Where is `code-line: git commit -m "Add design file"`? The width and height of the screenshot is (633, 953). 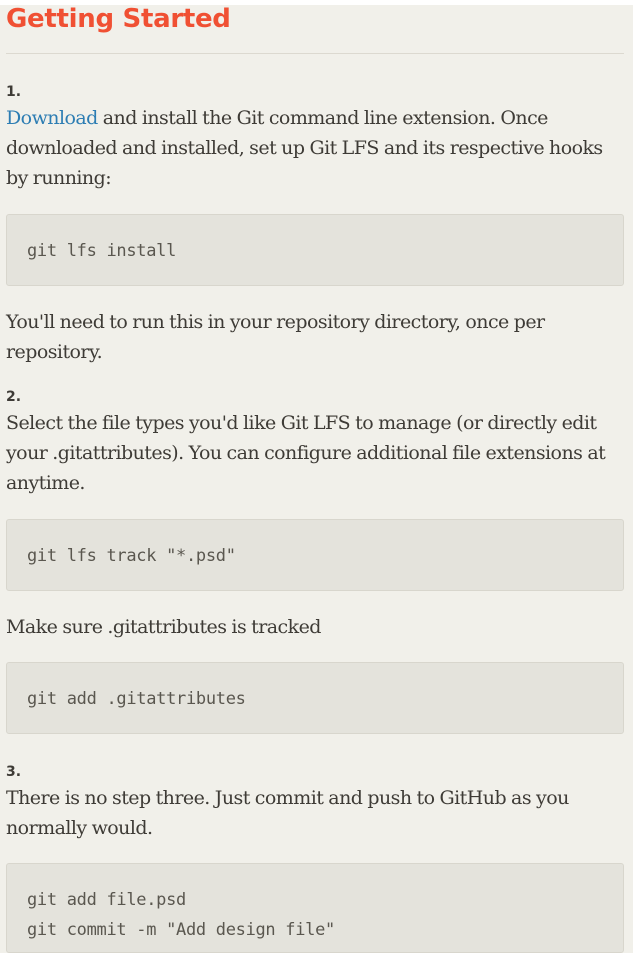 code-line: git commit -m "Add design file" is located at coordinates (181, 930).